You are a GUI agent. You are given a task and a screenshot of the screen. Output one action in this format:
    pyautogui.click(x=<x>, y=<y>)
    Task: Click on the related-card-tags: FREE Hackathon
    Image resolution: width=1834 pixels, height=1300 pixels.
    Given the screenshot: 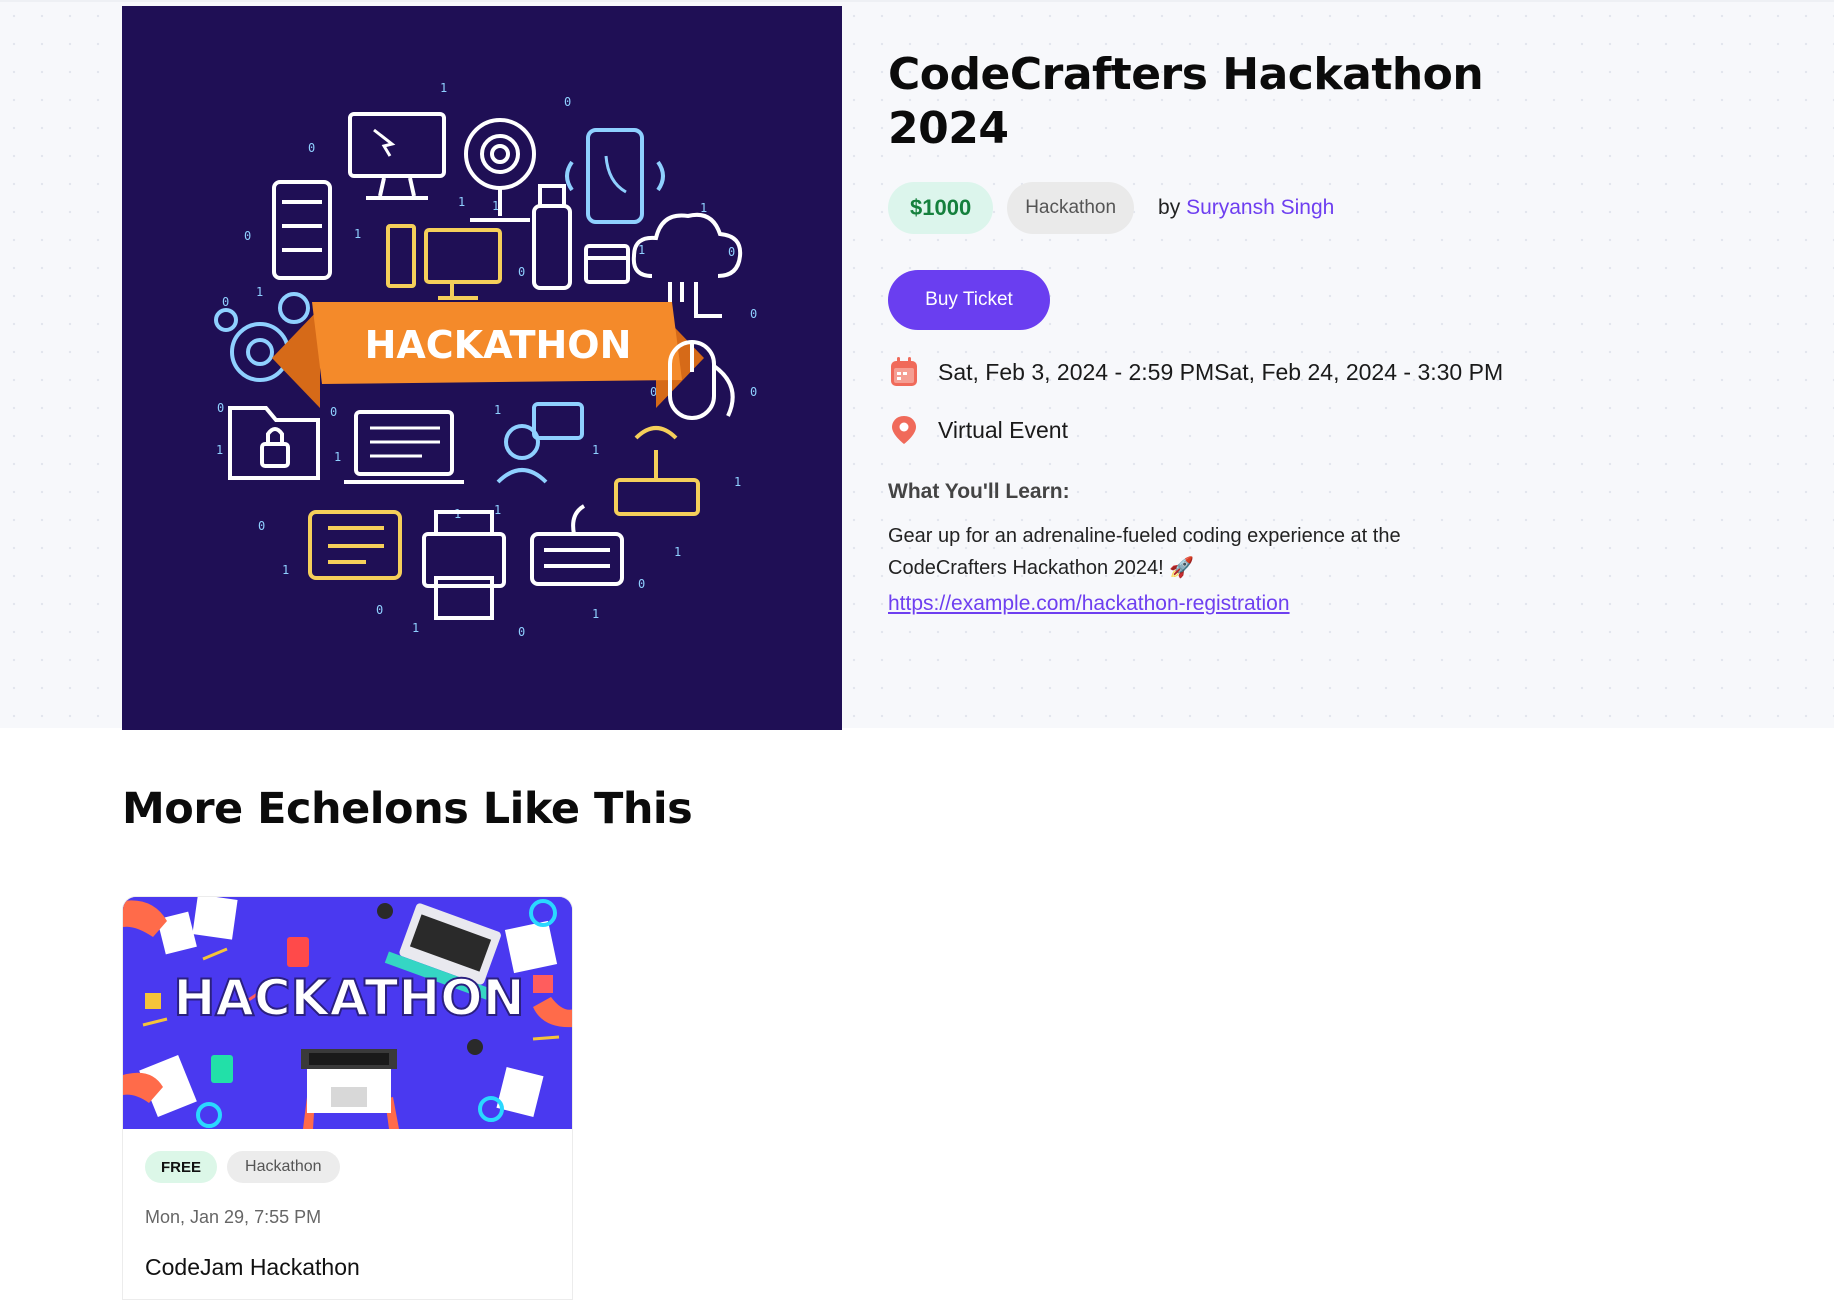 What is the action you would take?
    pyautogui.click(x=347, y=1167)
    